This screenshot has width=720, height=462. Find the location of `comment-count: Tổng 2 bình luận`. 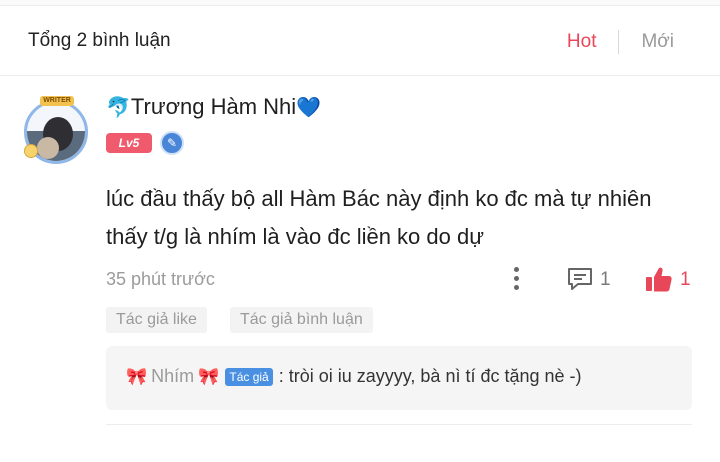

comment-count: Tổng 2 bình luận is located at coordinates (99, 40).